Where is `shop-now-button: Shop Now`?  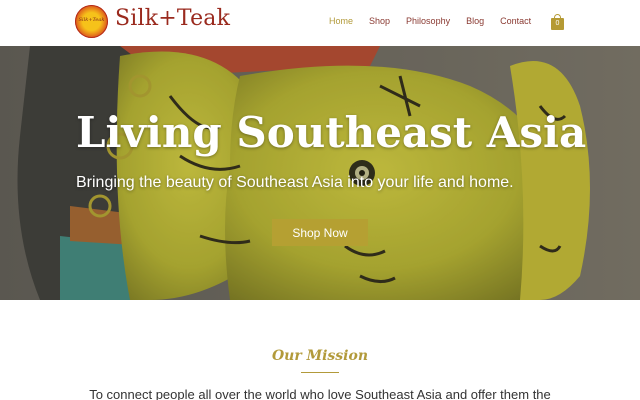
shop-now-button: Shop Now is located at coordinates (320, 232).